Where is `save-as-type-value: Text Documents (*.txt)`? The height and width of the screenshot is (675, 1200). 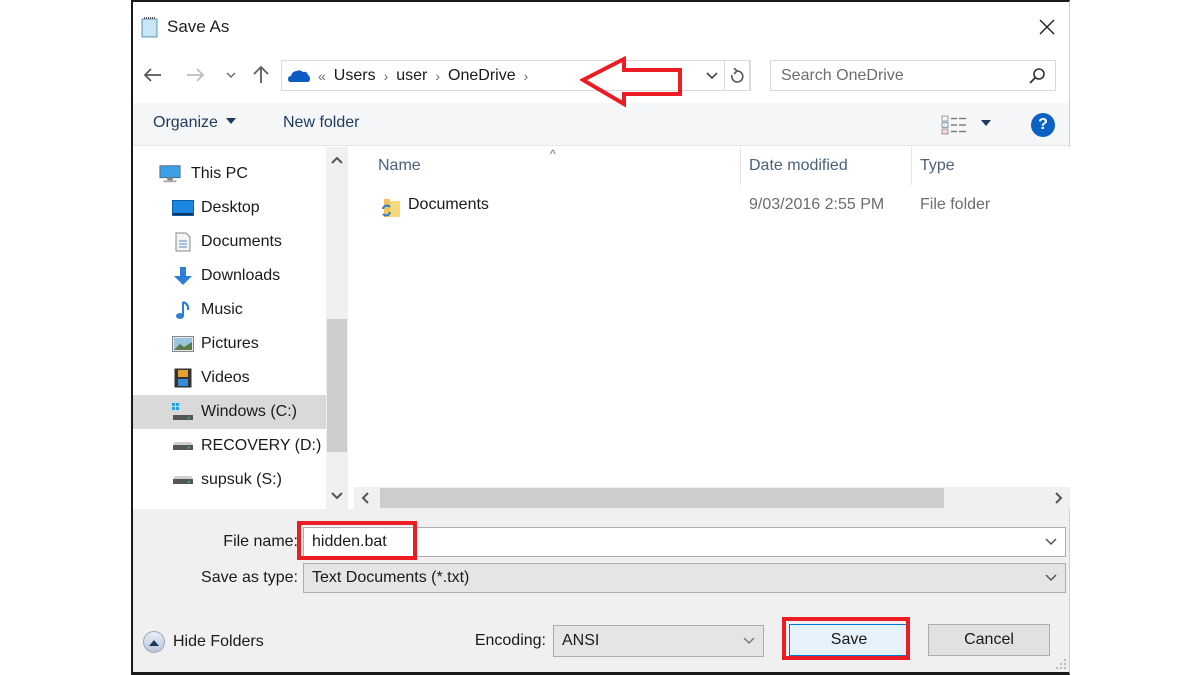 save-as-type-value: Text Documents (*.txt) is located at coordinates (391, 577).